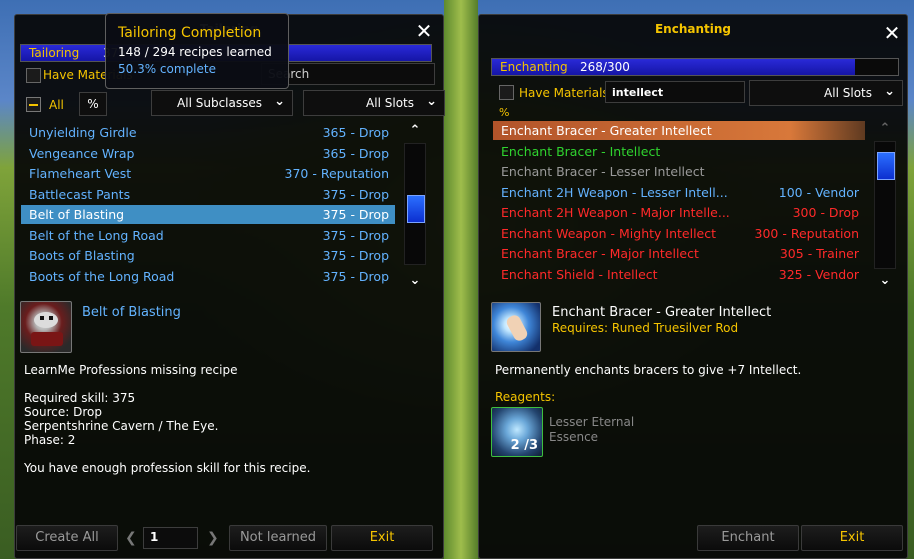 This screenshot has height=559, width=914. Describe the element at coordinates (638, 92) in the screenshot. I see `search-value: intellect` at that location.